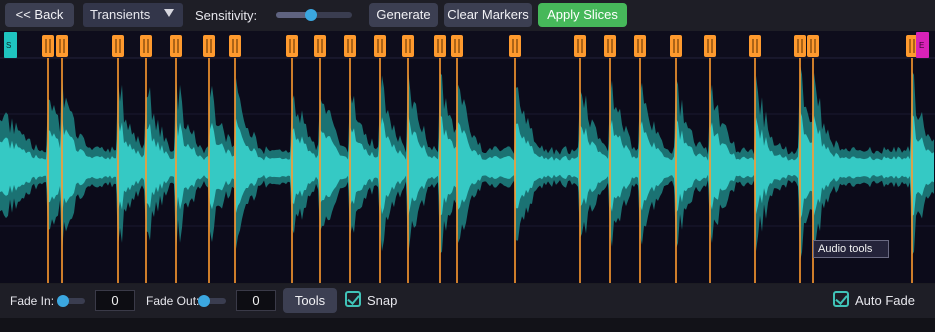  I want to click on detection-mode-value: Transients, so click(120, 14).